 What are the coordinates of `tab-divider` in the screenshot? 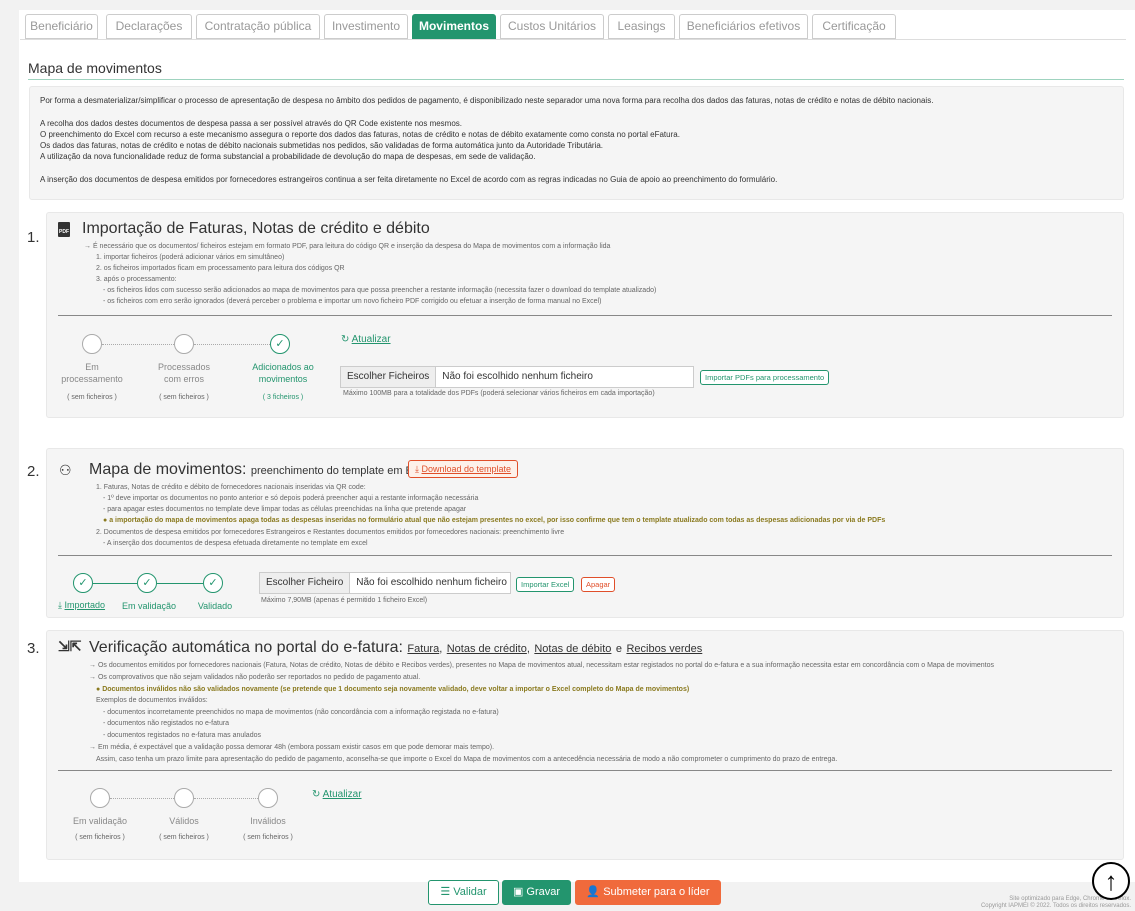 It's located at (573, 39).